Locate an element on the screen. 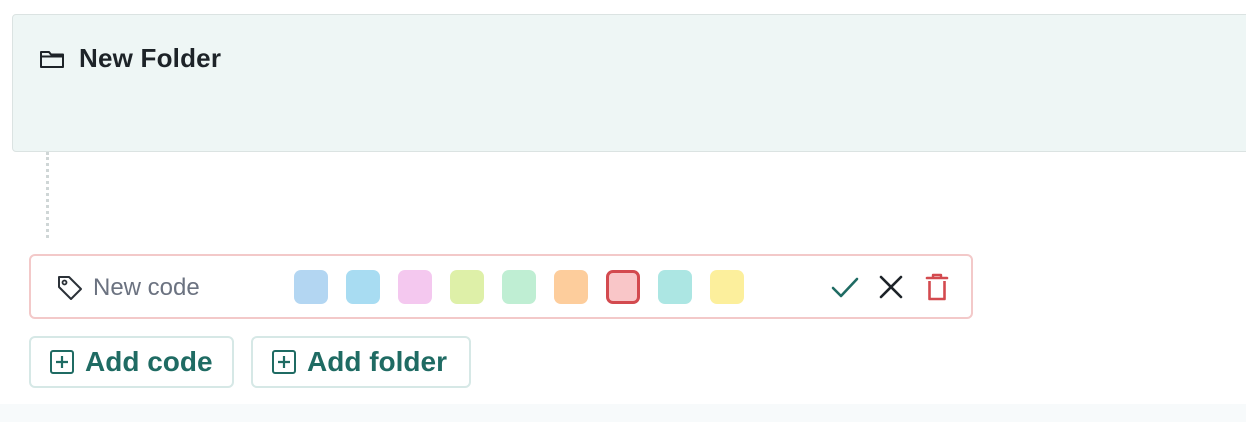 This screenshot has height=422, width=1246. add-folder-label: Add folder is located at coordinates (377, 361).